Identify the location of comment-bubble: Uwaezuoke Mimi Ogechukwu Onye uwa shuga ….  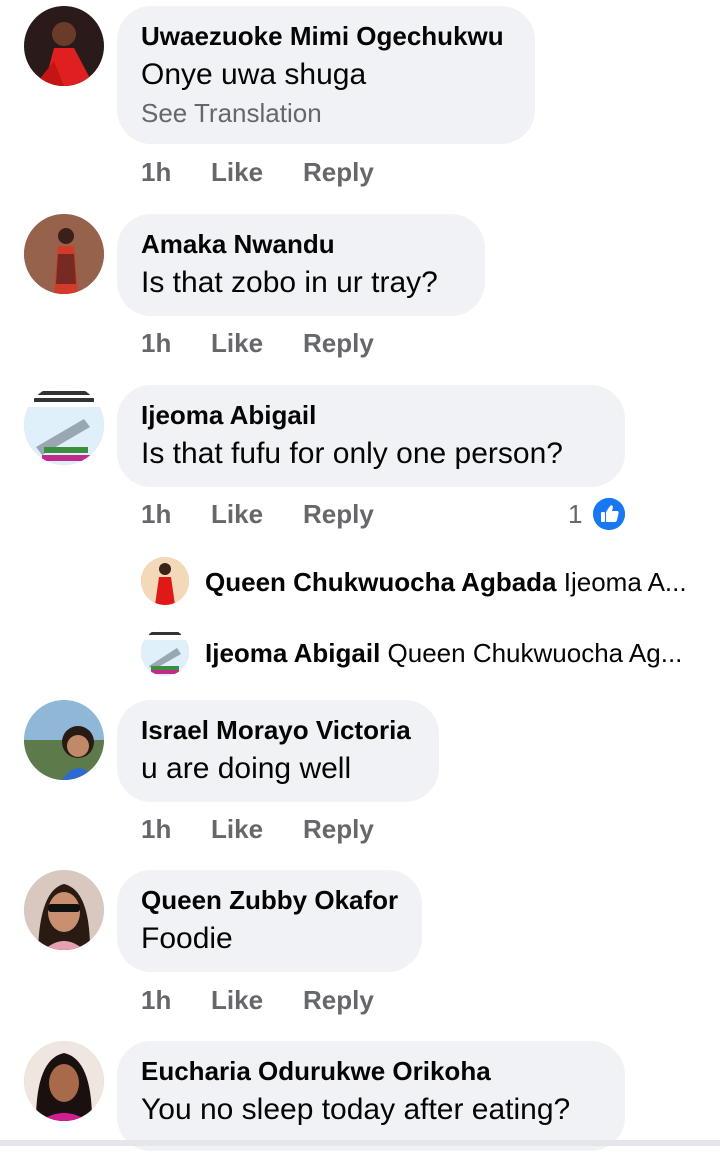
(326, 75).